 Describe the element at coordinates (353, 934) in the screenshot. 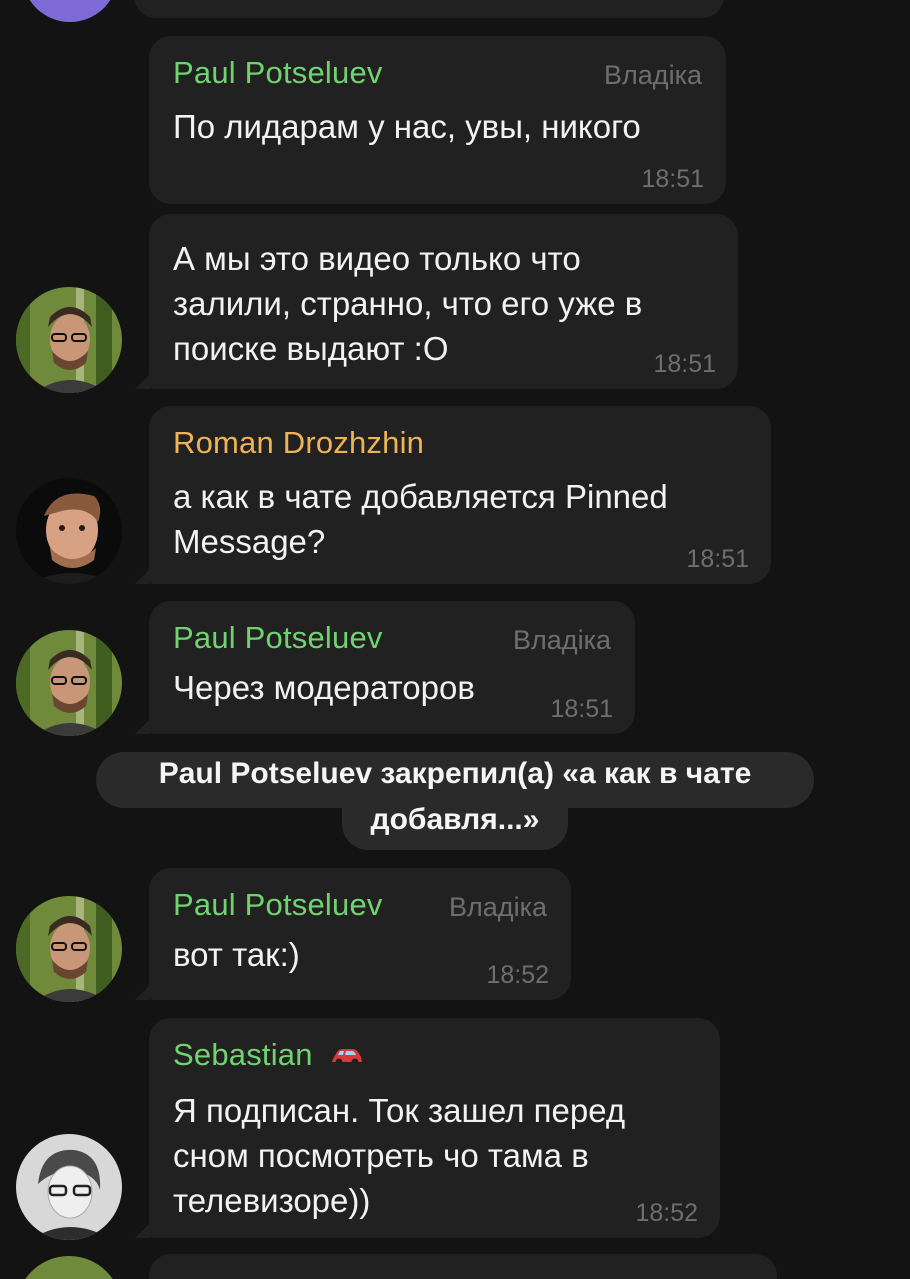

I see `message-bubble: Paul Potseluev Владіка вот так:) 18:52` at that location.